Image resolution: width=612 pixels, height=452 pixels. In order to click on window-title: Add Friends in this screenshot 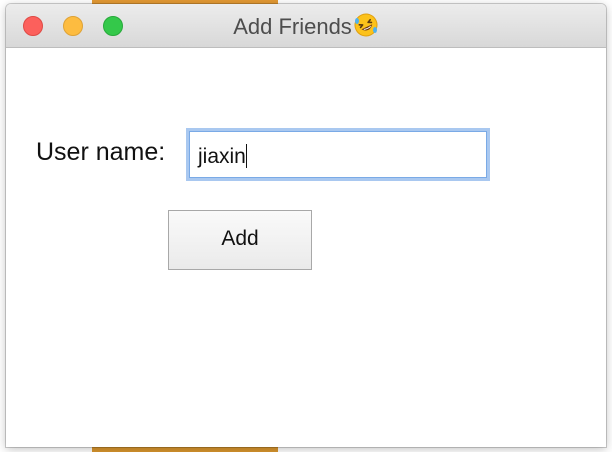, I will do `click(306, 25)`.